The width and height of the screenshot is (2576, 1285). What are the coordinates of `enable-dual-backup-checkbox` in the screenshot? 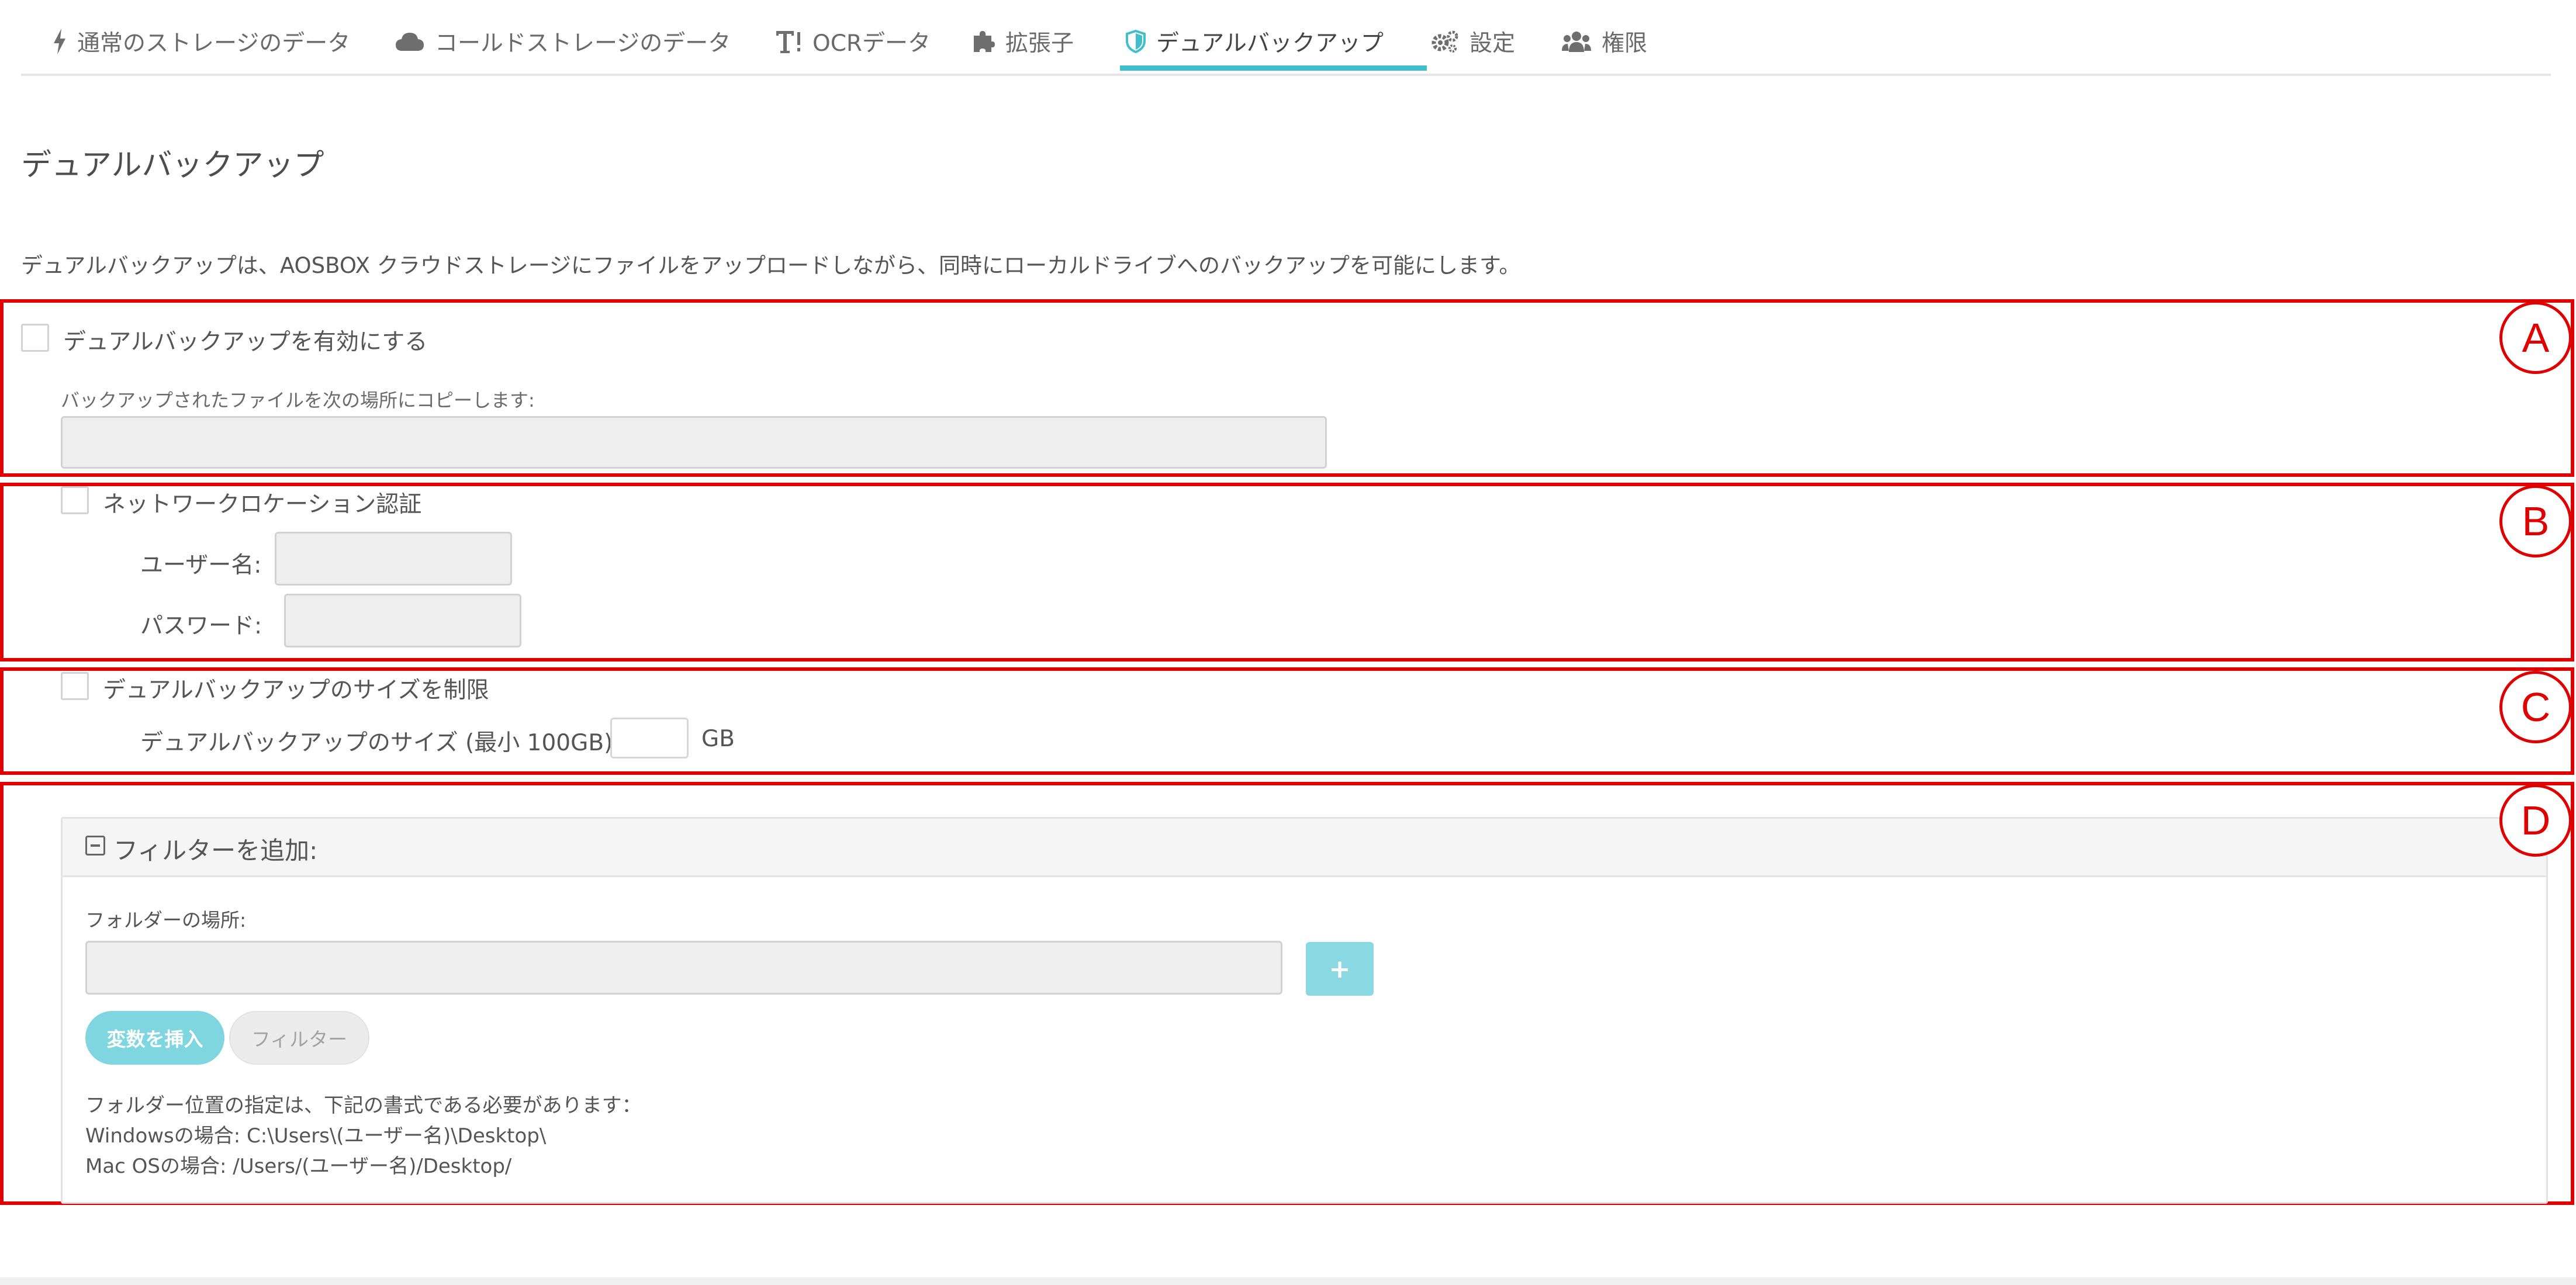 It's located at (35, 338).